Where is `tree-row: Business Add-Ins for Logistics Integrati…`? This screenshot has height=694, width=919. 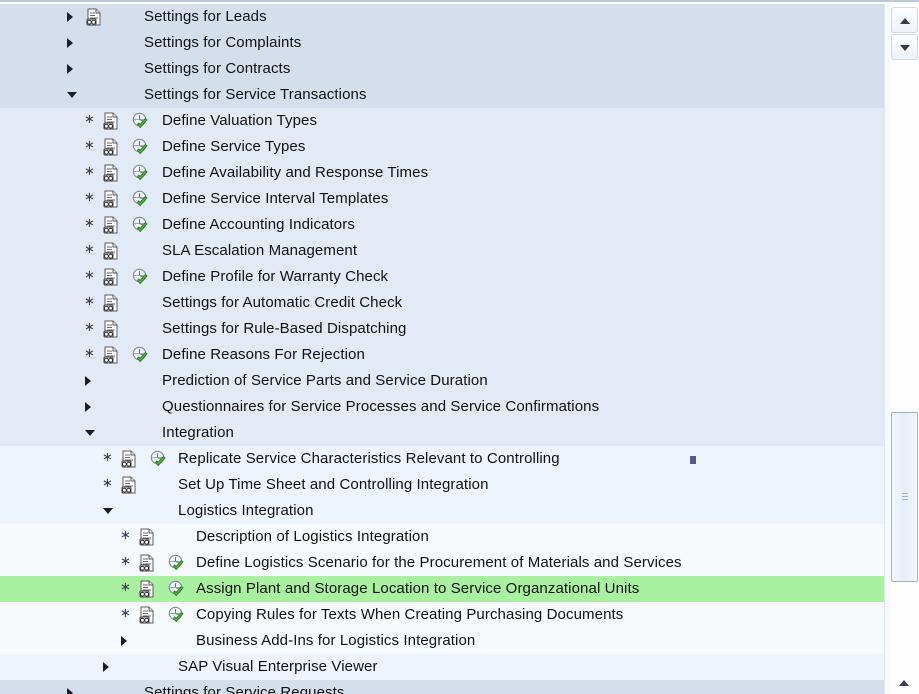 tree-row: Business Add-Ins for Logistics Integrati… is located at coordinates (442, 641).